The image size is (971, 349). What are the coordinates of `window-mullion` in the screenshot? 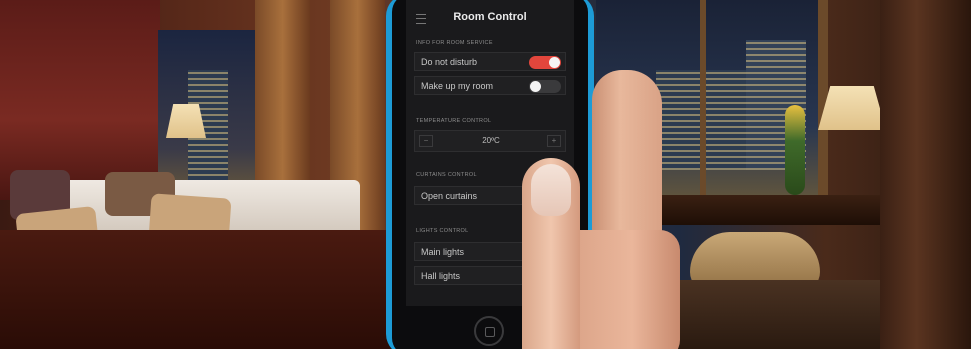 It's located at (703, 105).